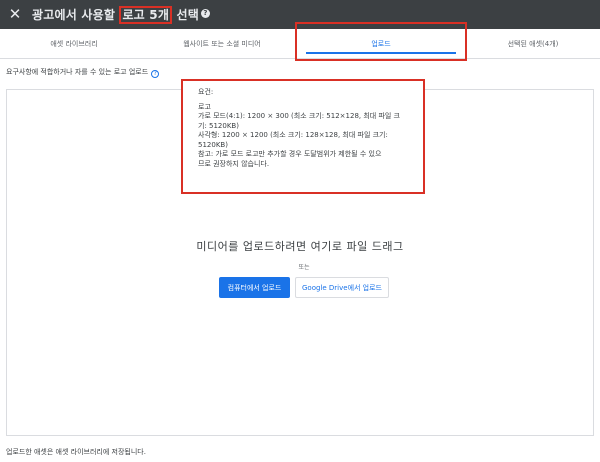 This screenshot has height=462, width=600. Describe the element at coordinates (254, 287) in the screenshot. I see `upload-from-computer-button: 컴퓨터에서 업로드` at that location.